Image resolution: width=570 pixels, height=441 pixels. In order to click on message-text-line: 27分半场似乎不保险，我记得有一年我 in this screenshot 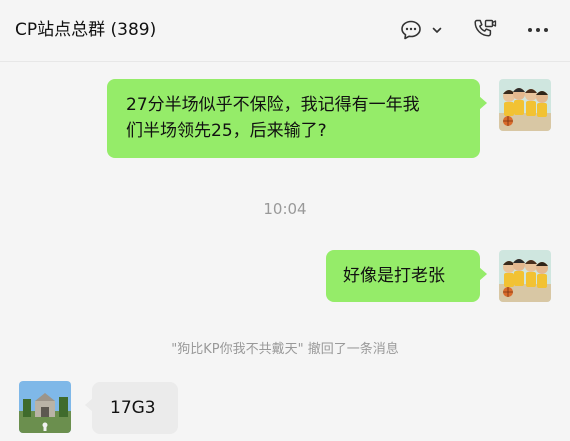, I will do `click(273, 105)`.